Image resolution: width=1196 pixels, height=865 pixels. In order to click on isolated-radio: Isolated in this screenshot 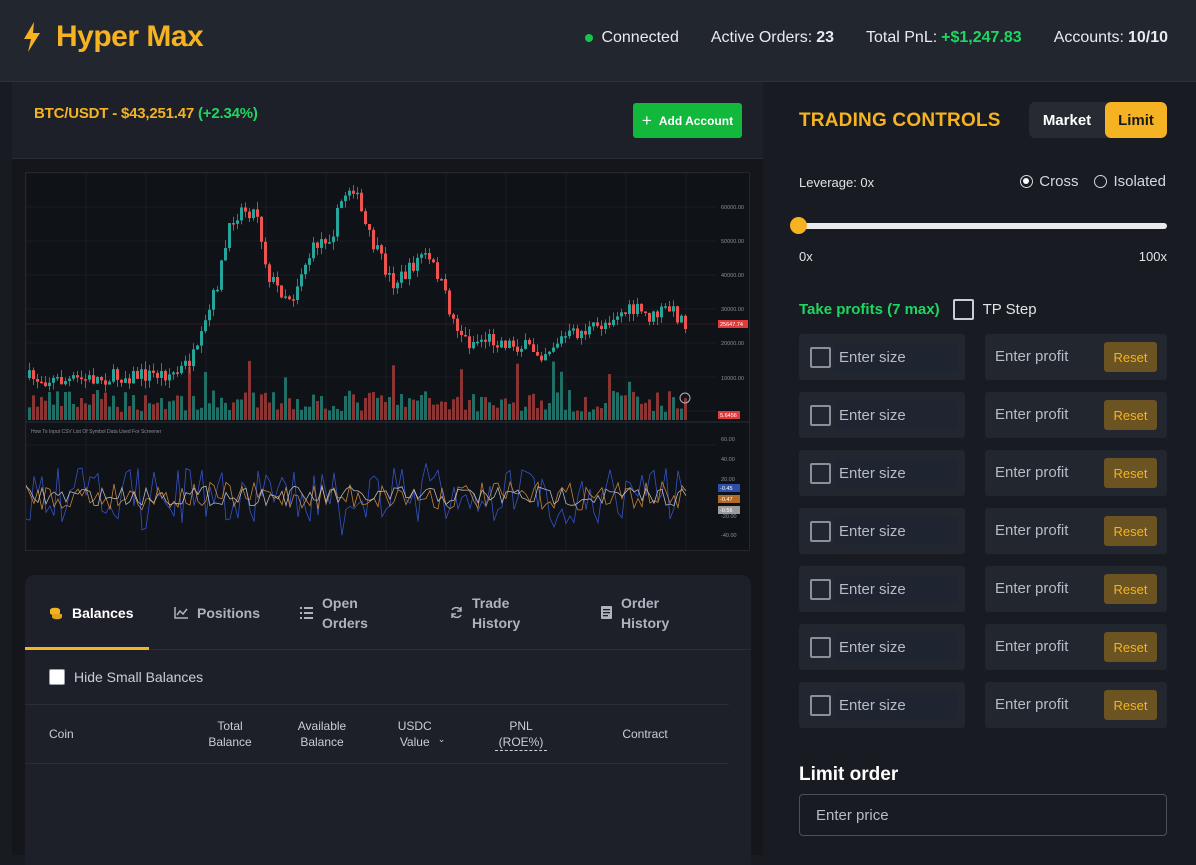, I will do `click(1130, 181)`.